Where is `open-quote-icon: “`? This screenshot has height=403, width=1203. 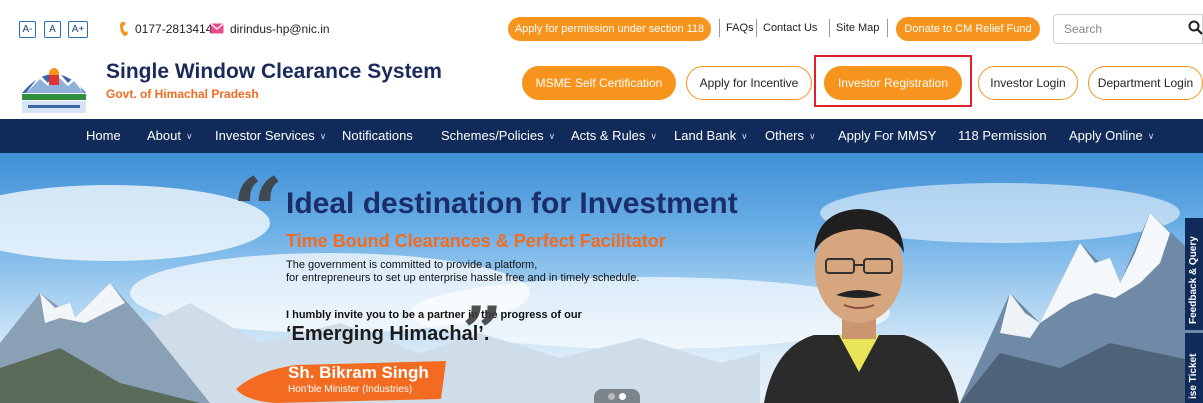 open-quote-icon: “ is located at coordinates (258, 211).